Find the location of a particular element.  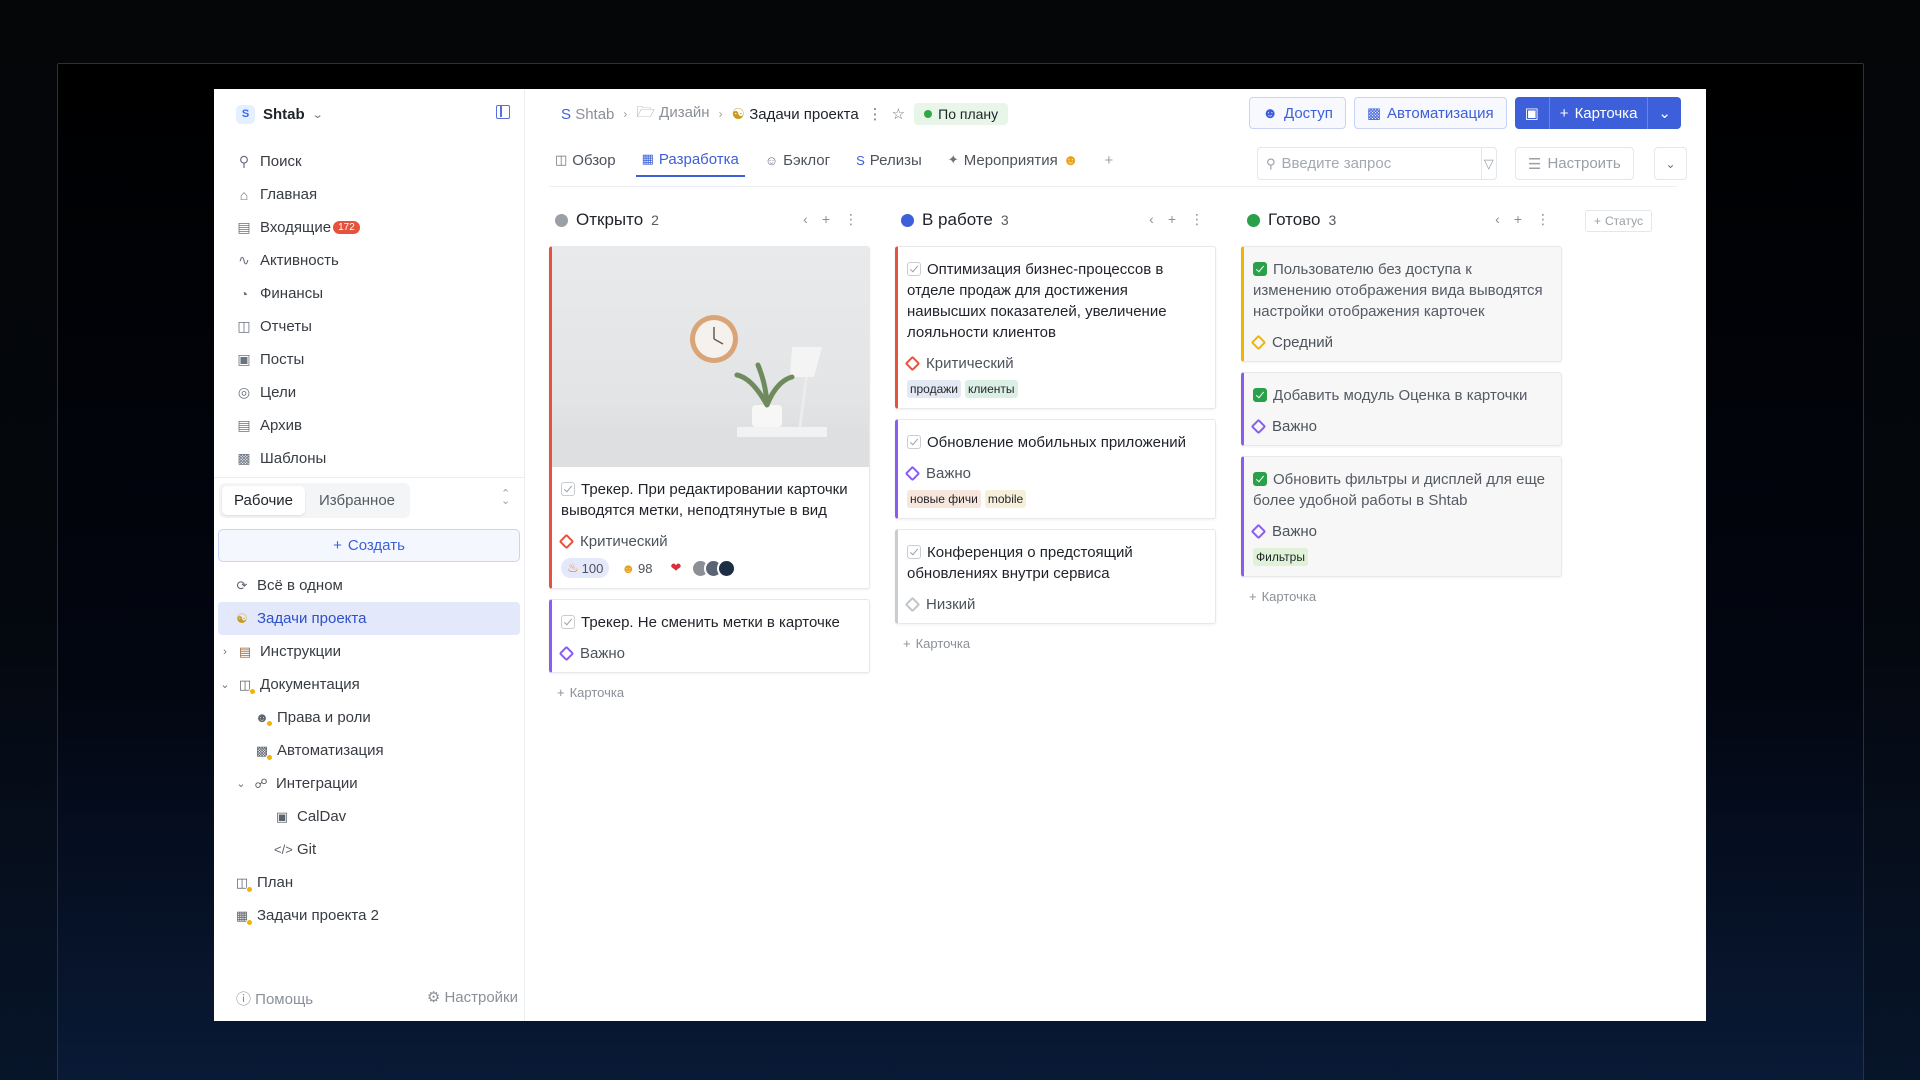

tree-item-plan: ◫ План is located at coordinates (369, 882).